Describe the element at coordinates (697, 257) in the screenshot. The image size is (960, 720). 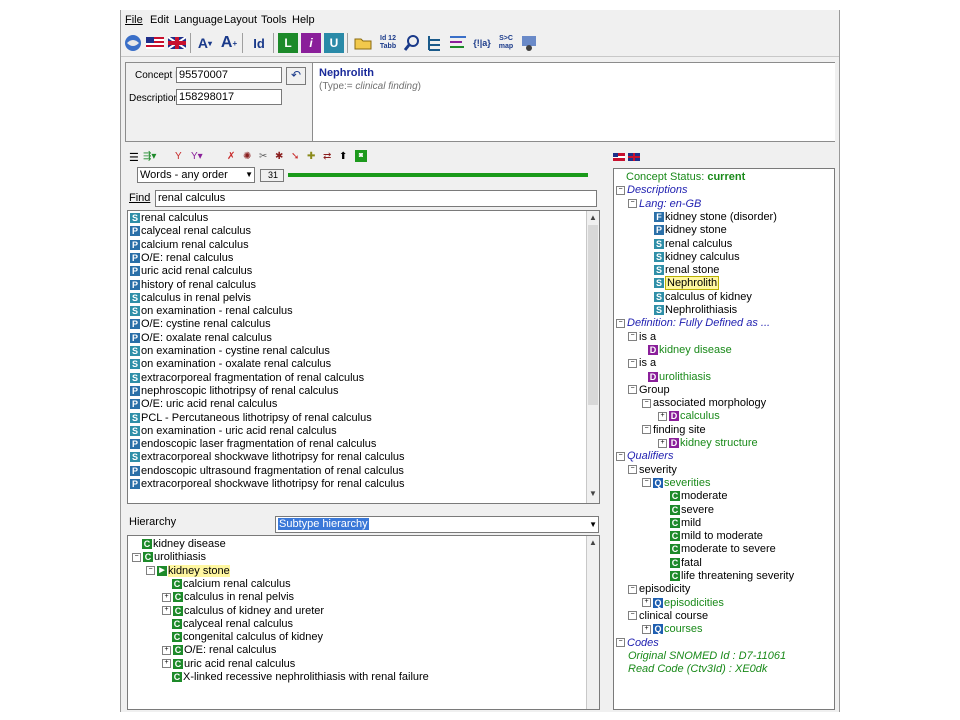
I see `description-term: Skidney calculus` at that location.